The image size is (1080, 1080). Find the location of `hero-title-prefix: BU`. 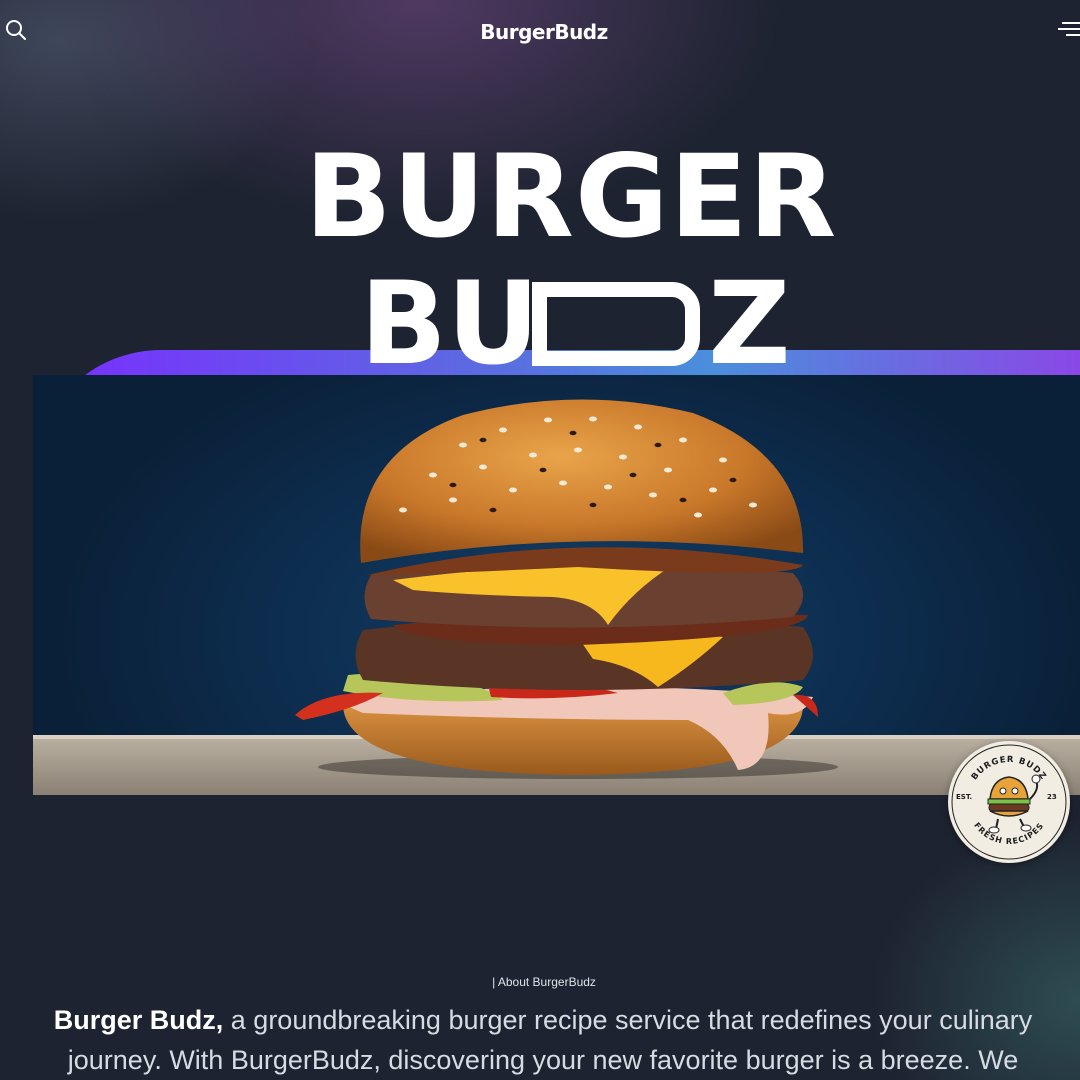

hero-title-prefix: BU is located at coordinates (450, 323).